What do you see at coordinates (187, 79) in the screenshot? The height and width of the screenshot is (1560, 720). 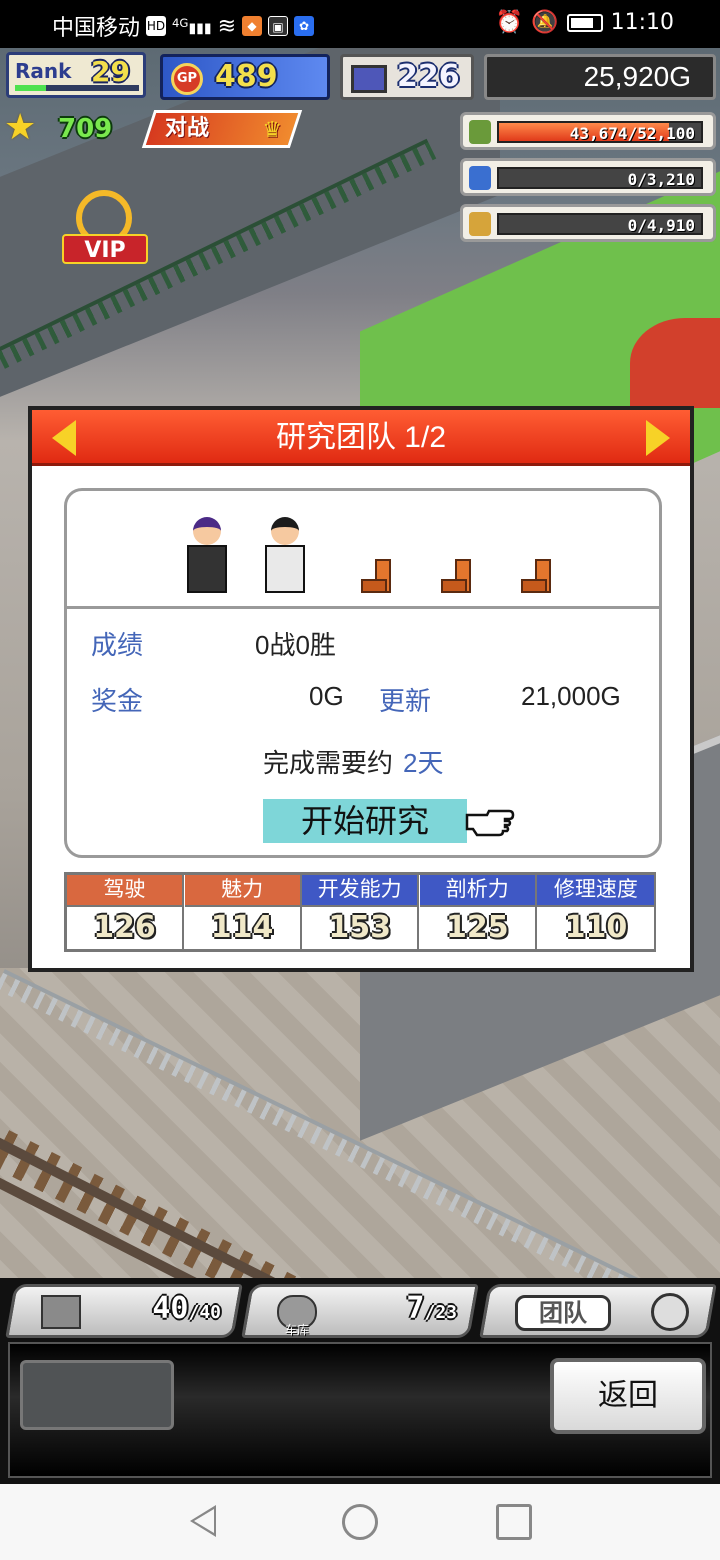 I see `gp-coin-icon: GP` at bounding box center [187, 79].